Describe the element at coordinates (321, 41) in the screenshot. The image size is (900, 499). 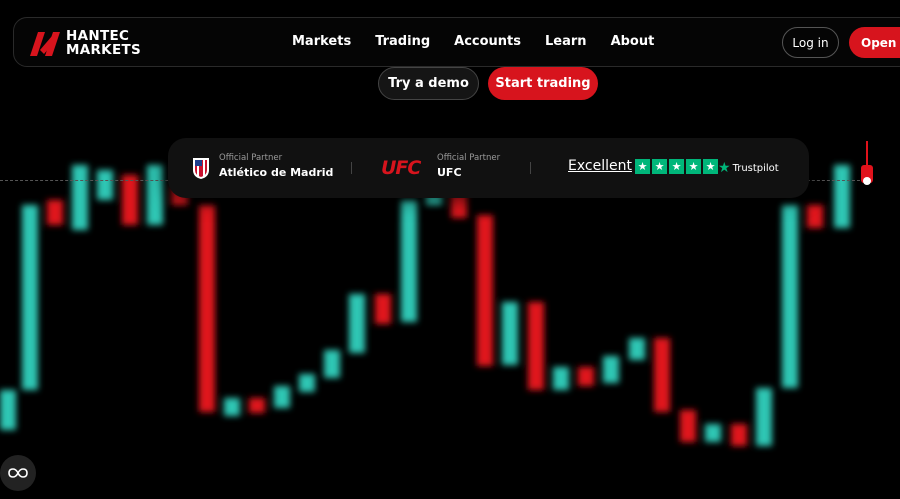
I see `nav-item-markets: Markets` at that location.